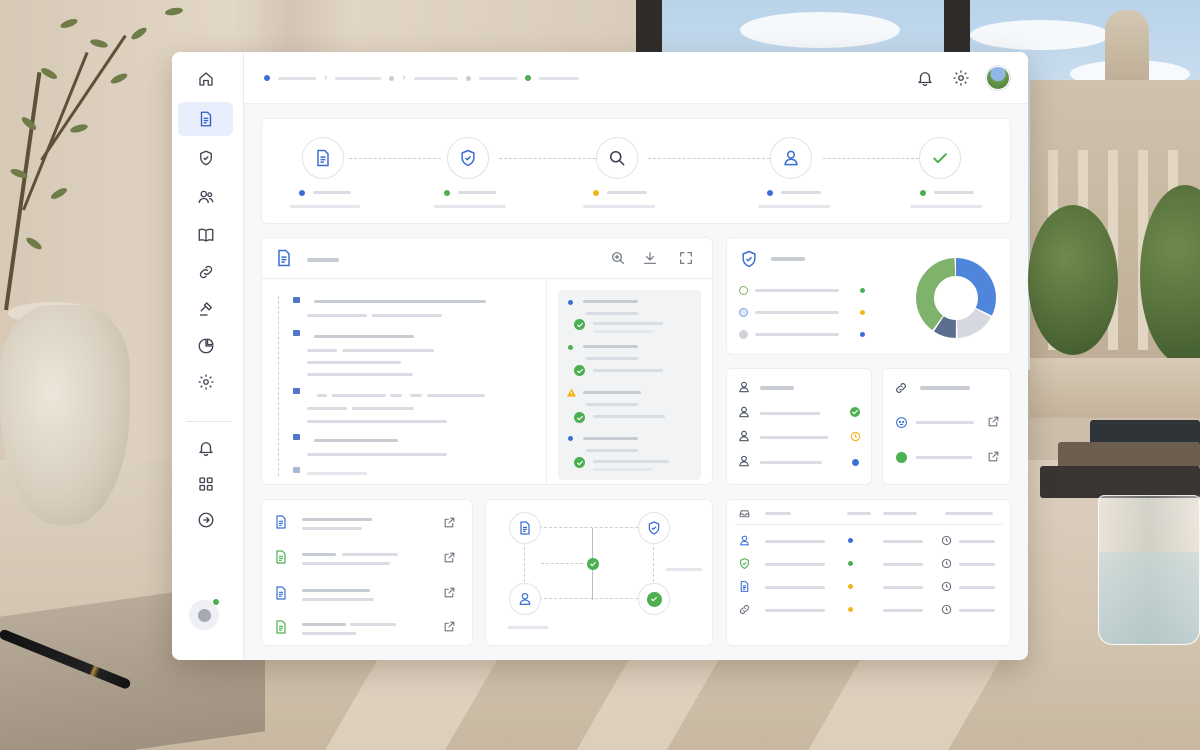 This screenshot has width=1200, height=750. I want to click on download-icon, so click(650, 258).